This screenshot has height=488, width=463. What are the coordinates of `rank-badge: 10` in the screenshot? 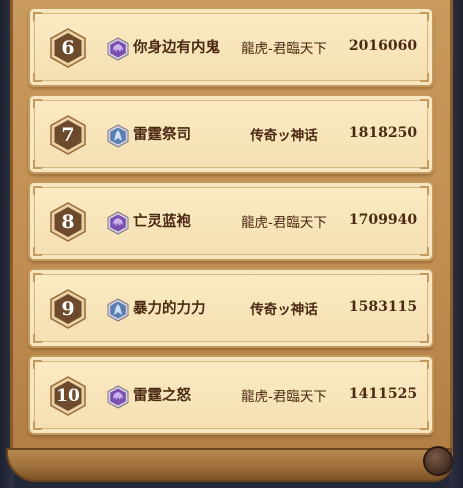 It's located at (68, 396).